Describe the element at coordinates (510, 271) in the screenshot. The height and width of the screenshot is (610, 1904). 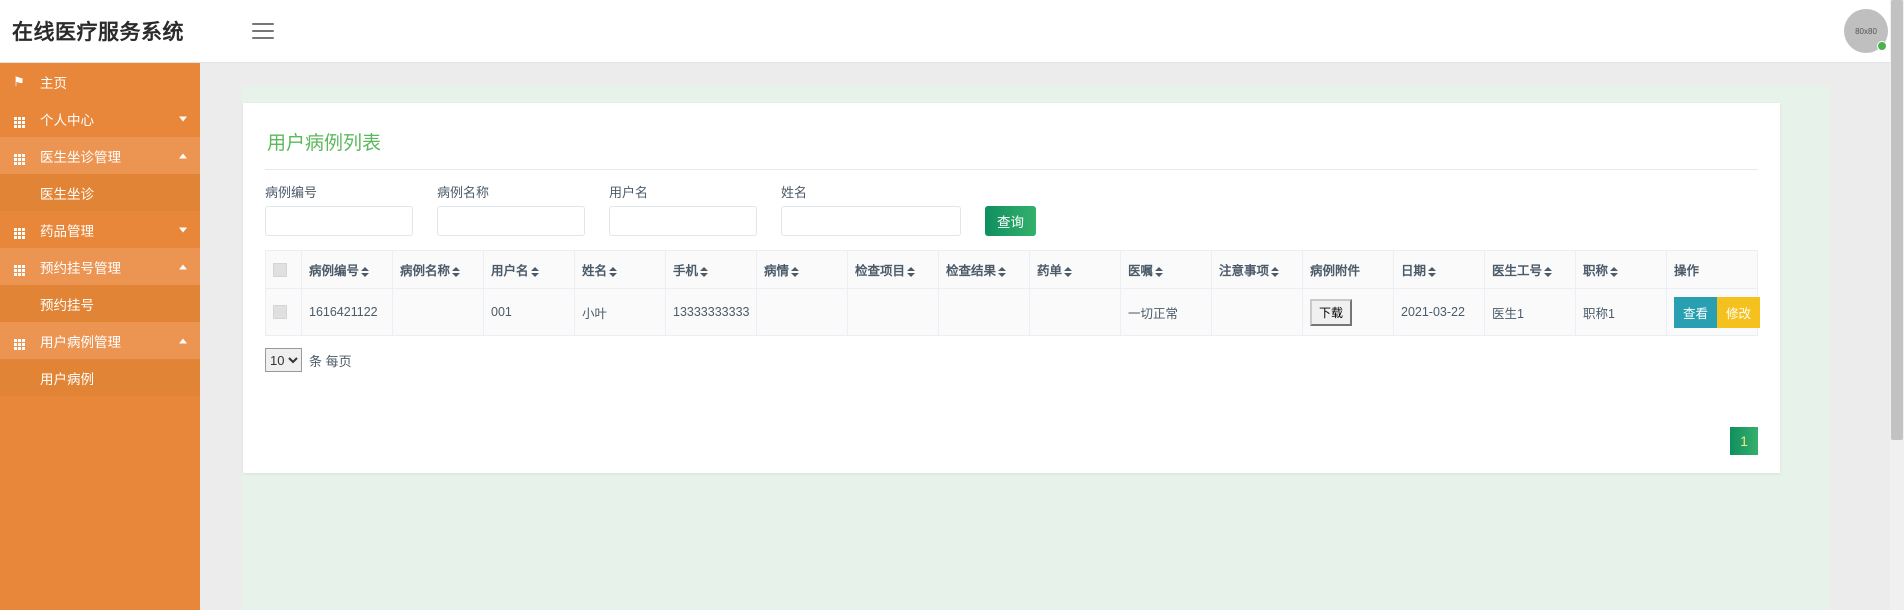
I see `table-header-label: 用户名` at that location.